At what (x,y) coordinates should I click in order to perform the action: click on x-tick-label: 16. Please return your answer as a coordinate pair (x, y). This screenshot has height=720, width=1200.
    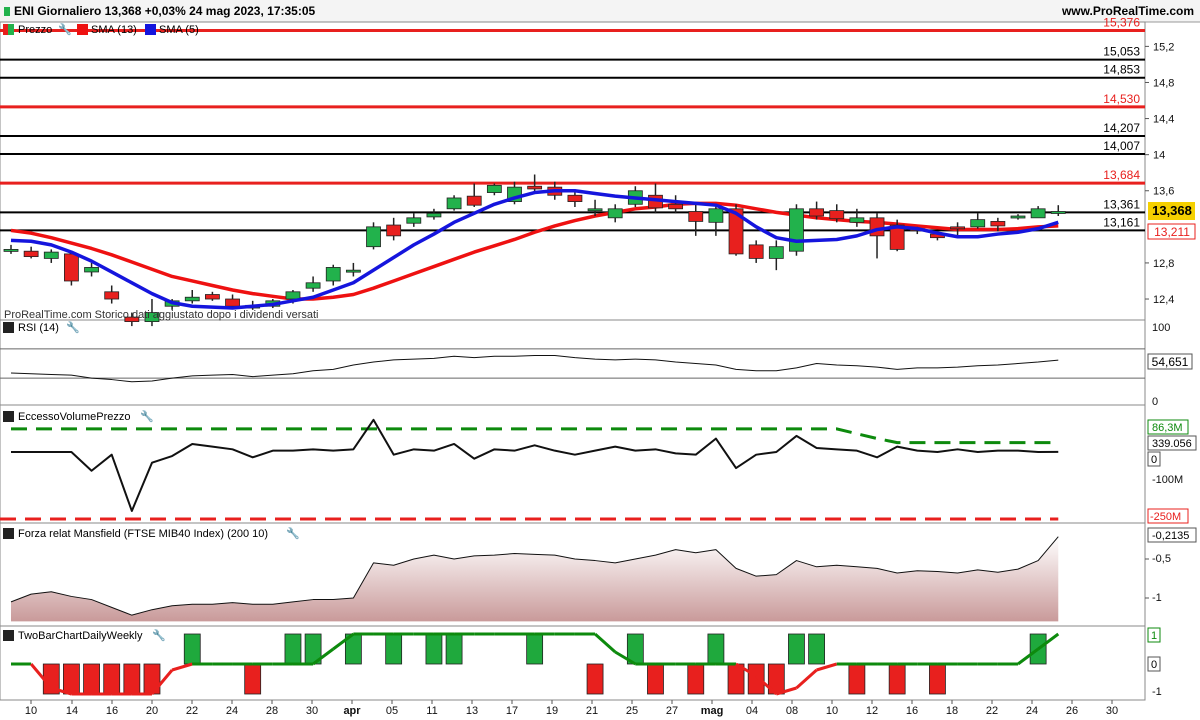
    Looking at the image, I should click on (112, 711).